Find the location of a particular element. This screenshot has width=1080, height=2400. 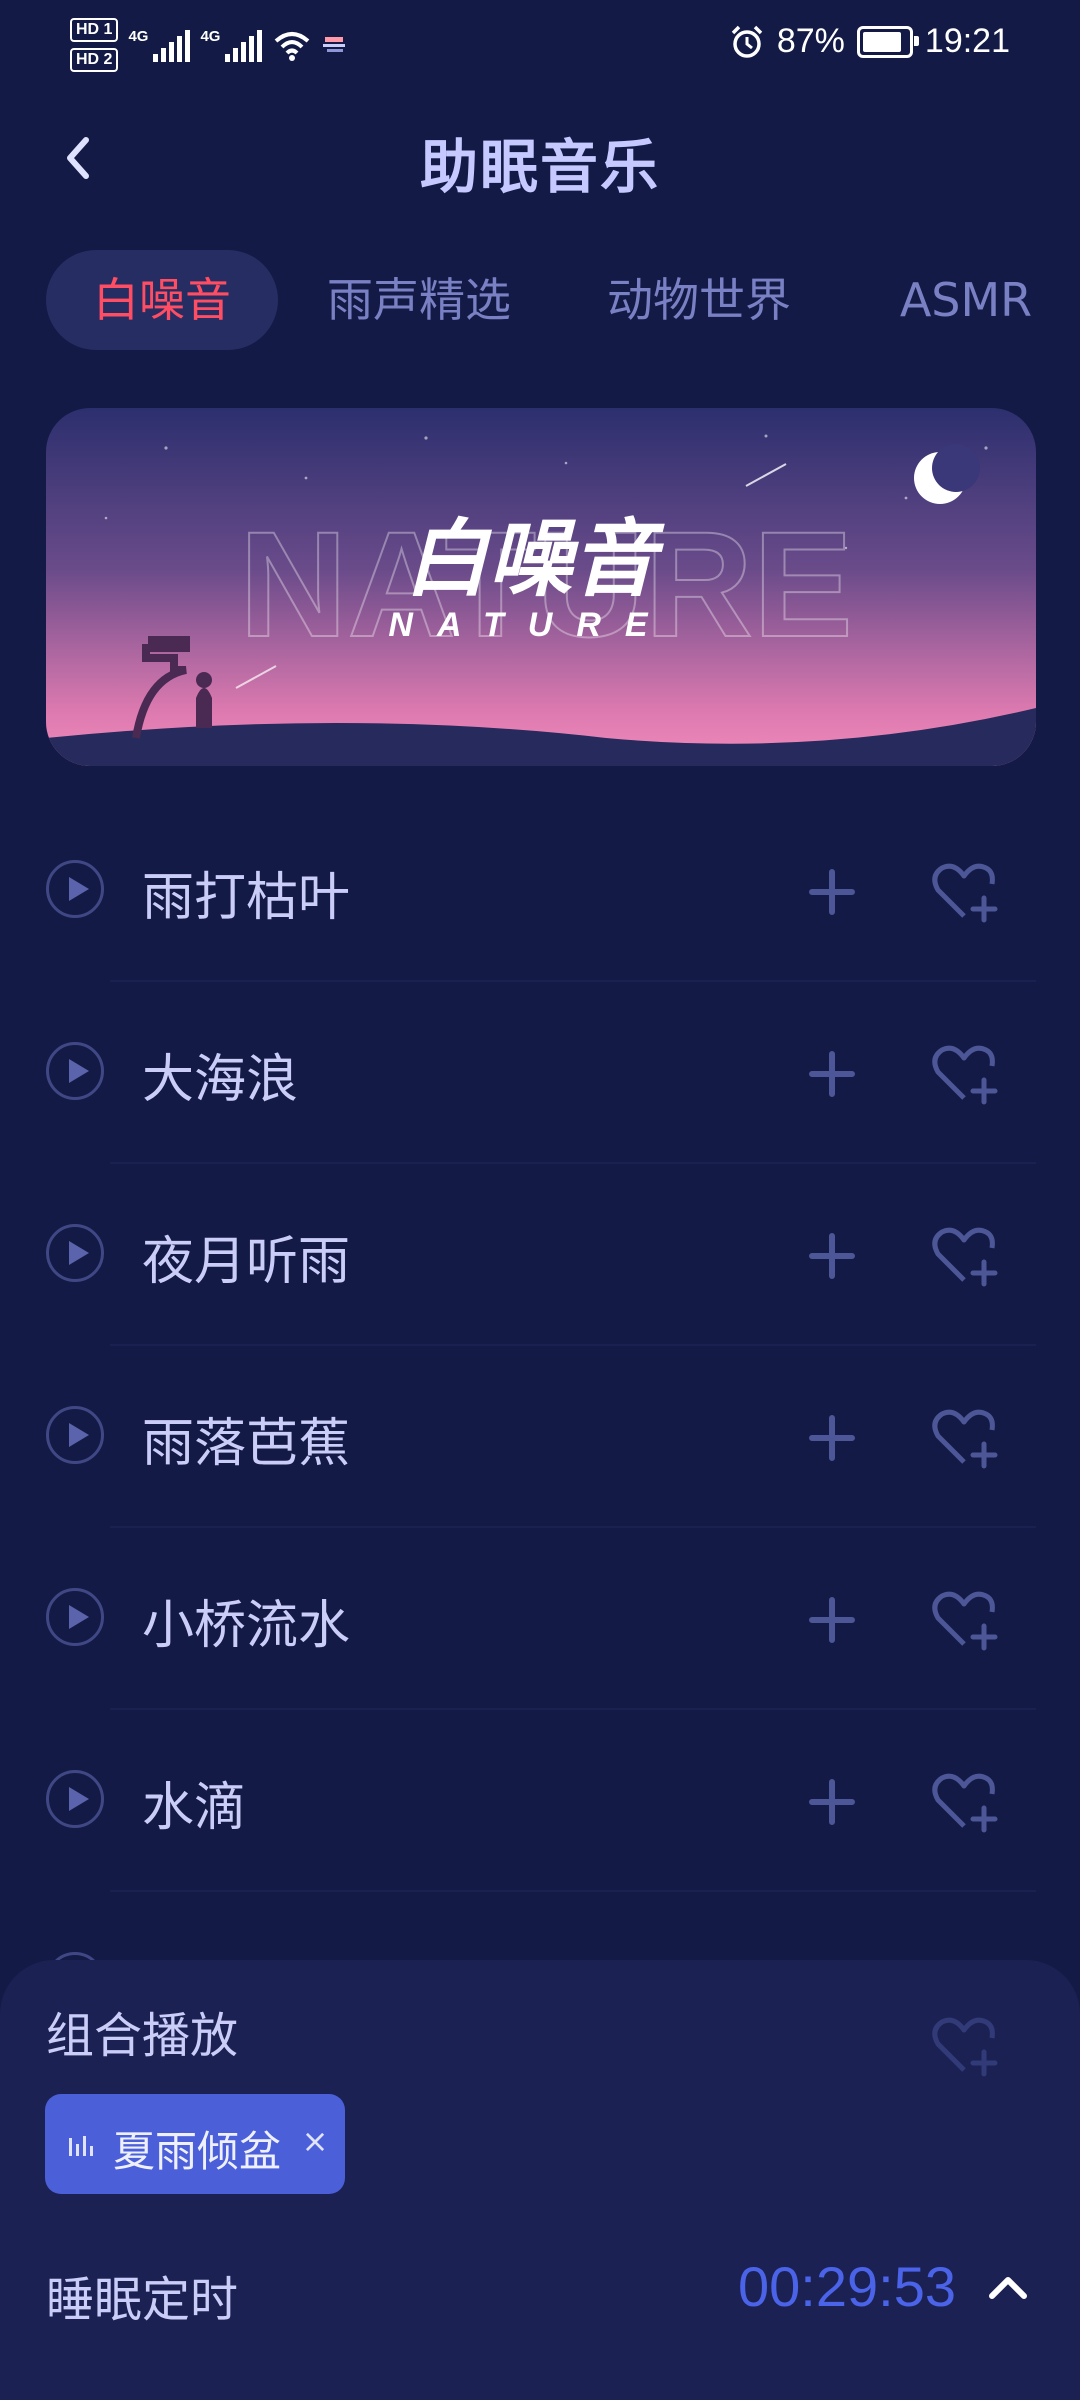

close-icon: × is located at coordinates (315, 2141).